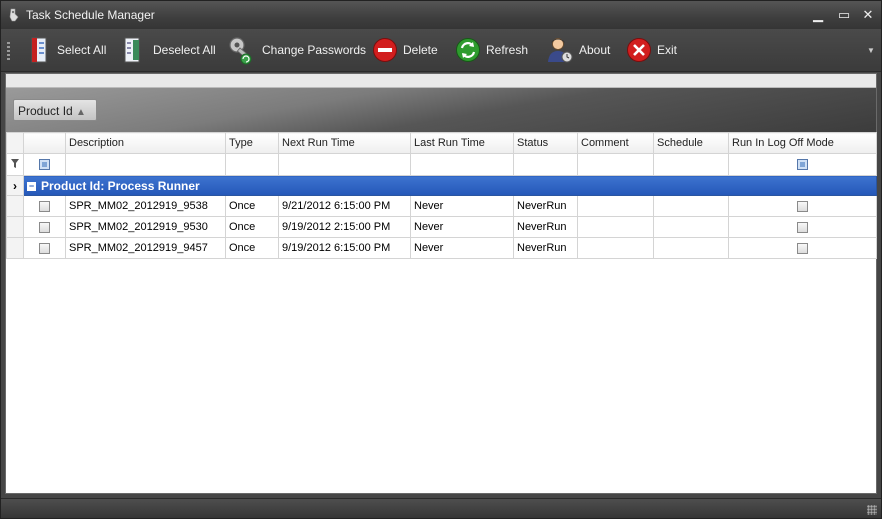 The width and height of the screenshot is (882, 519). Describe the element at coordinates (145, 206) in the screenshot. I see `cell-description: SPR_MM02_2012919_9538` at that location.